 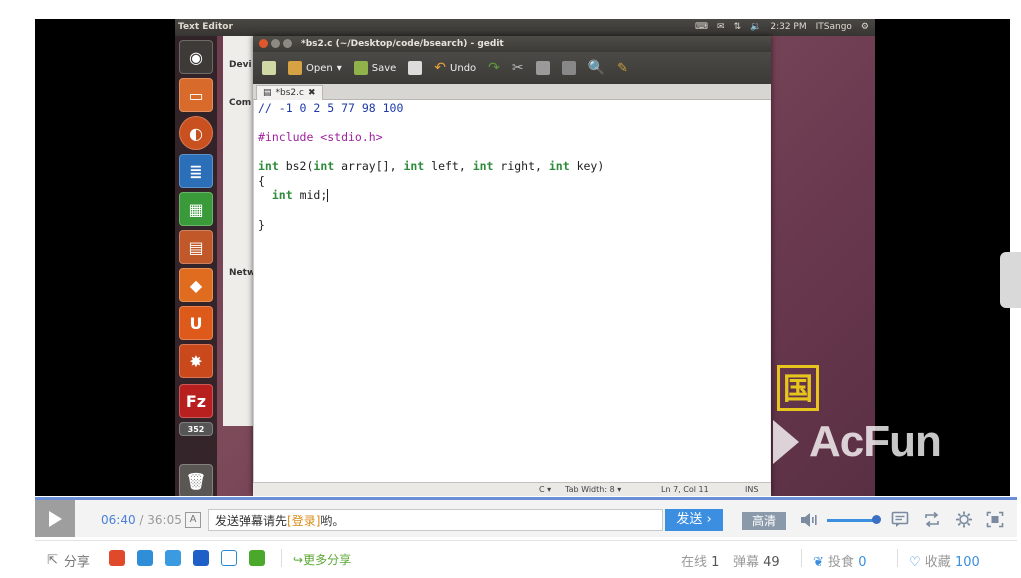 I want to click on code-line-1: // -1 0 2 5 77 98 100, so click(x=331, y=108).